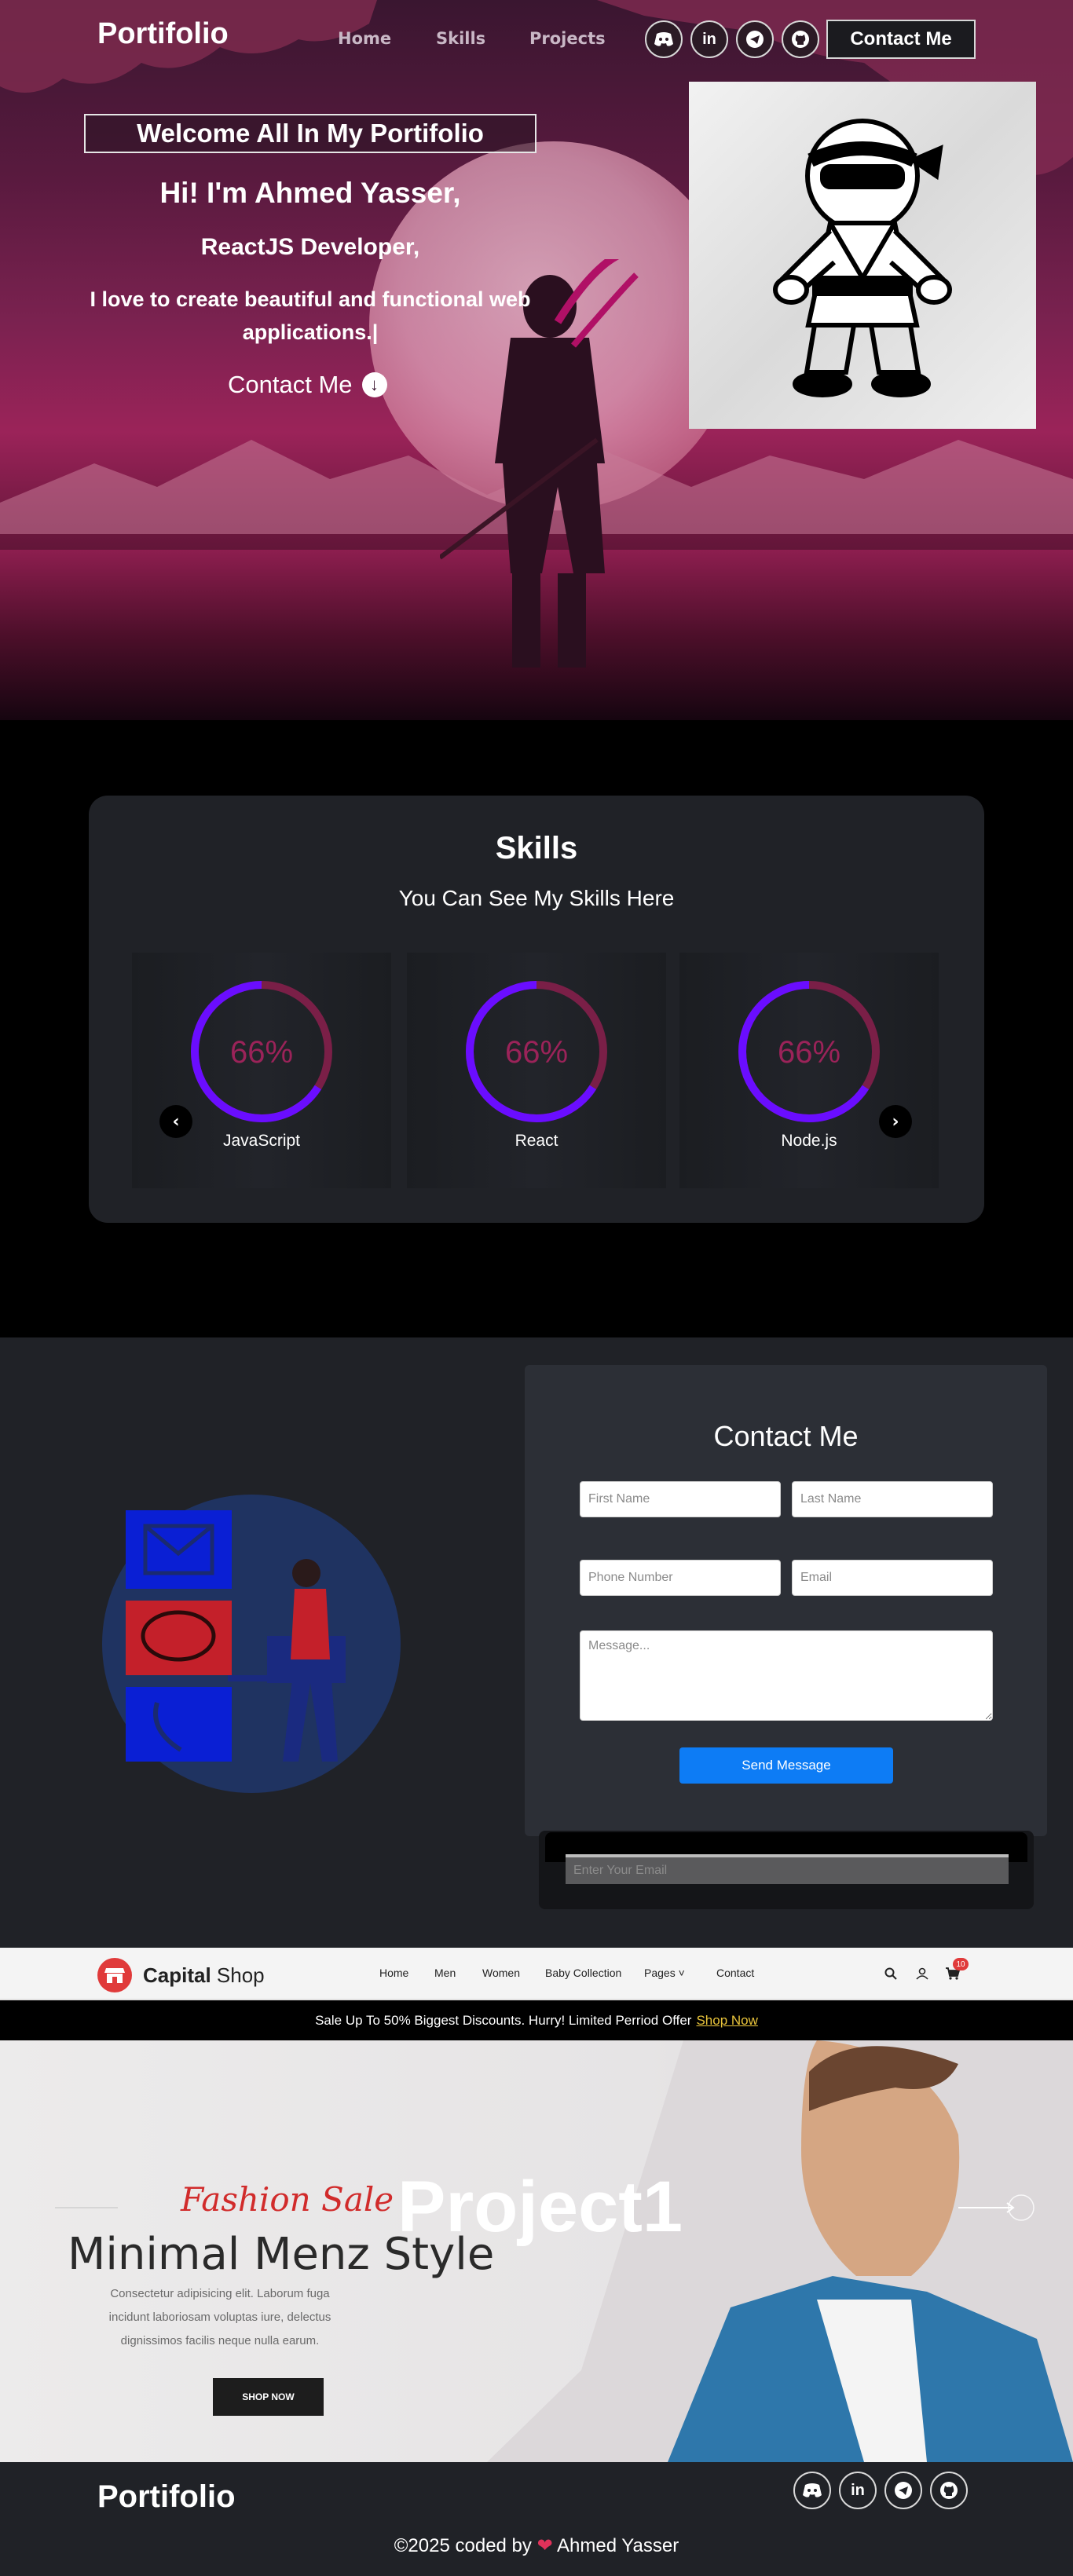  What do you see at coordinates (892, 1578) in the screenshot?
I see `email-field` at bounding box center [892, 1578].